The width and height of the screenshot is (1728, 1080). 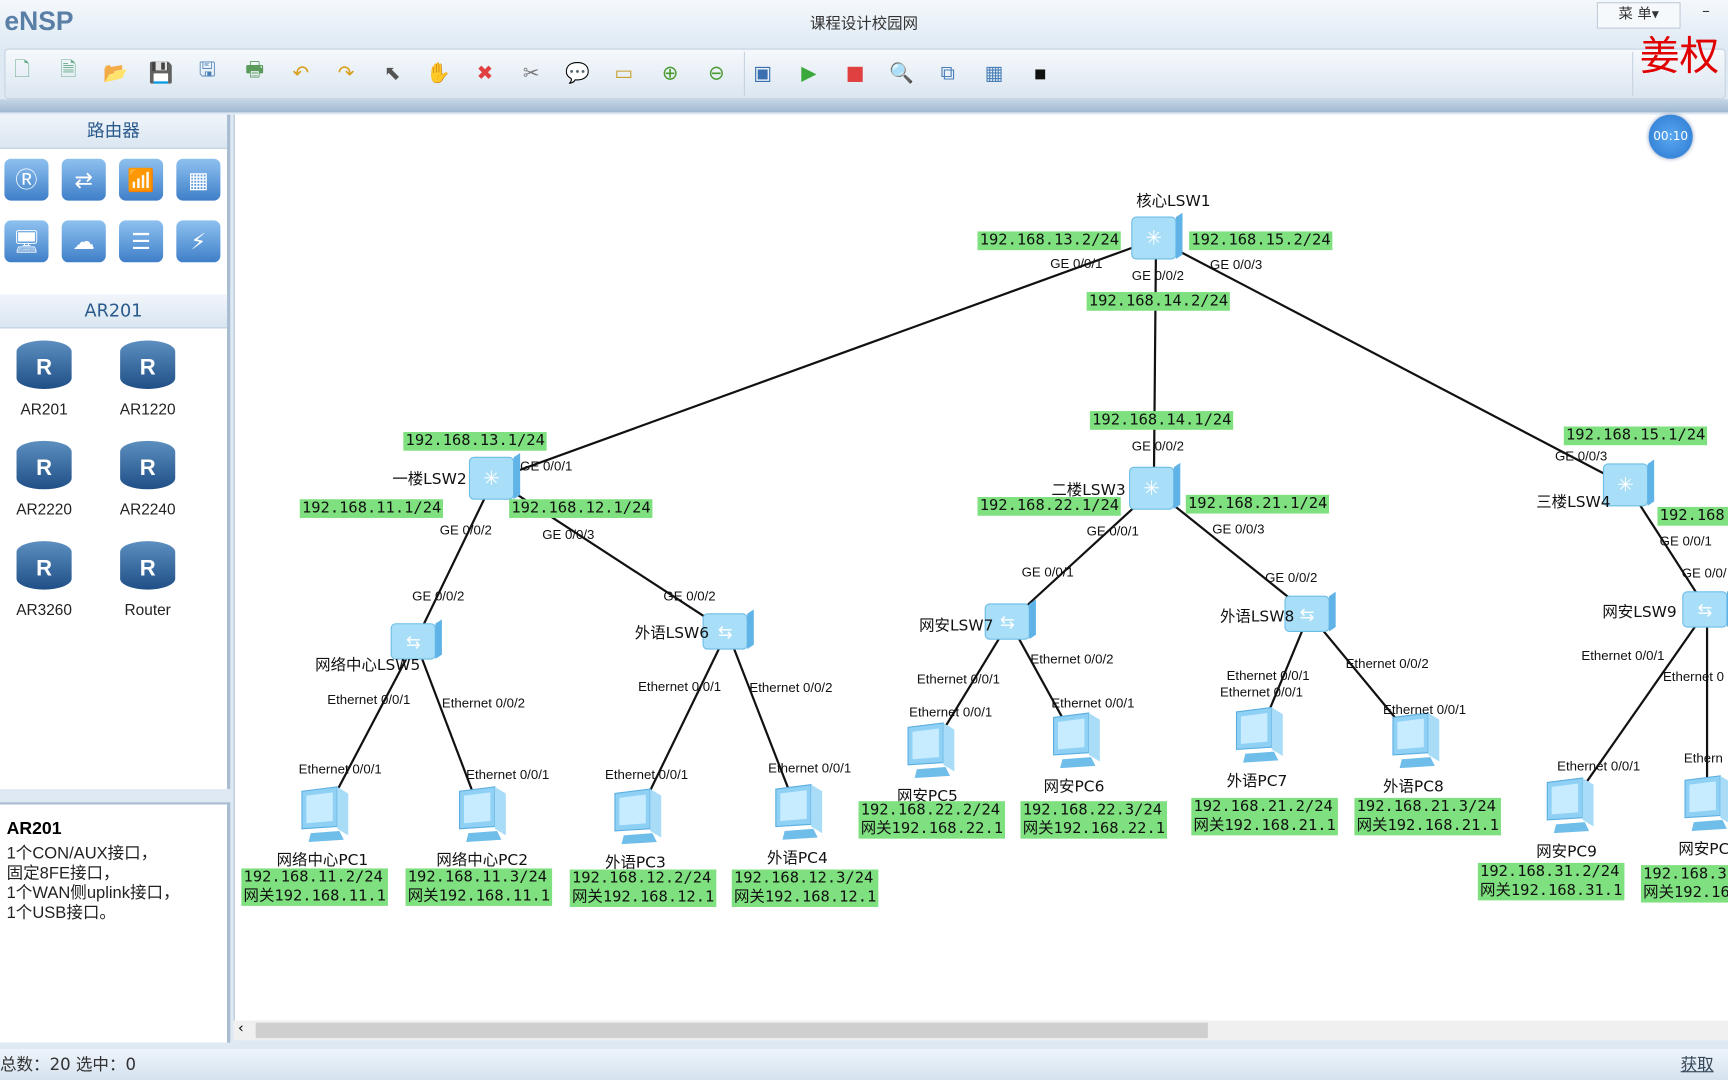 I want to click on ip-address-label: 192.168.3 网关192.16, so click(x=1684, y=884).